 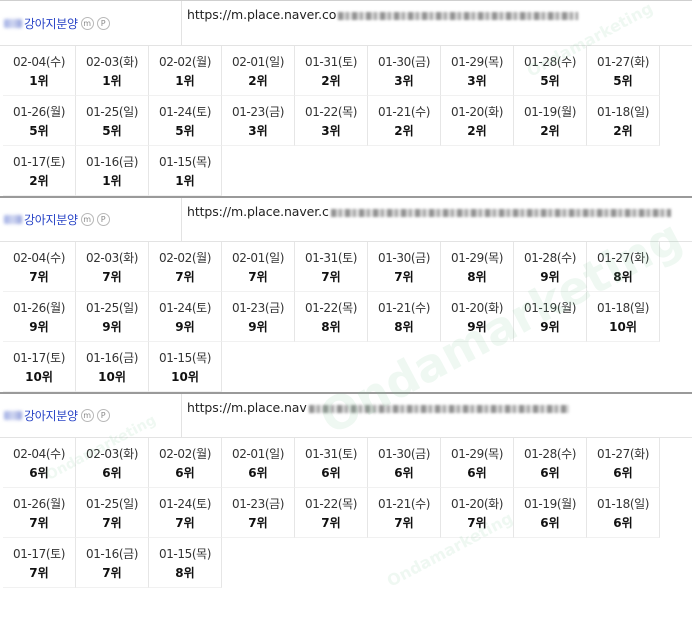 What do you see at coordinates (477, 453) in the screenshot?
I see `rank-date: 01-29(목)` at bounding box center [477, 453].